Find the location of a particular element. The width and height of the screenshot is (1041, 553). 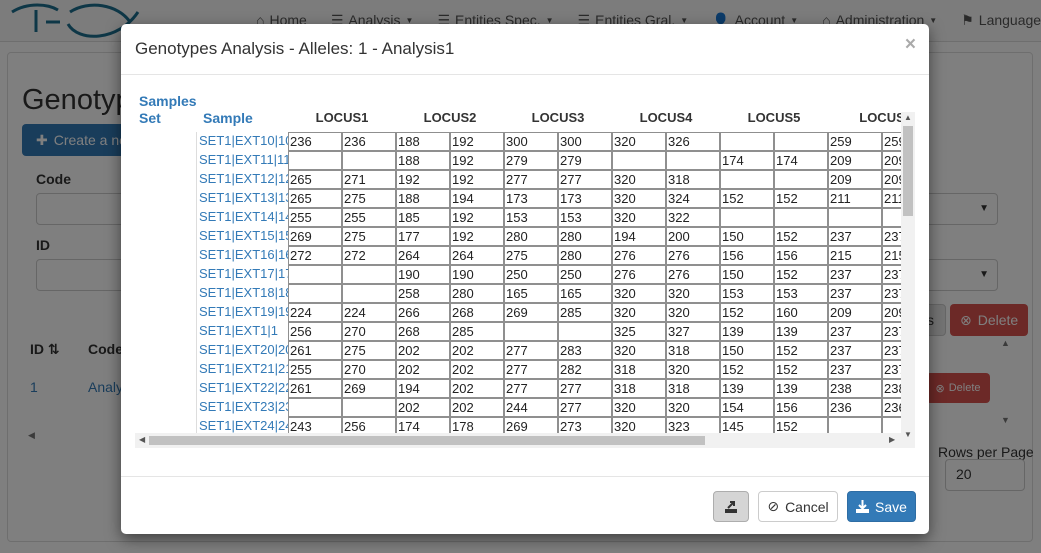

allele-cell: 150 is located at coordinates (747, 350).